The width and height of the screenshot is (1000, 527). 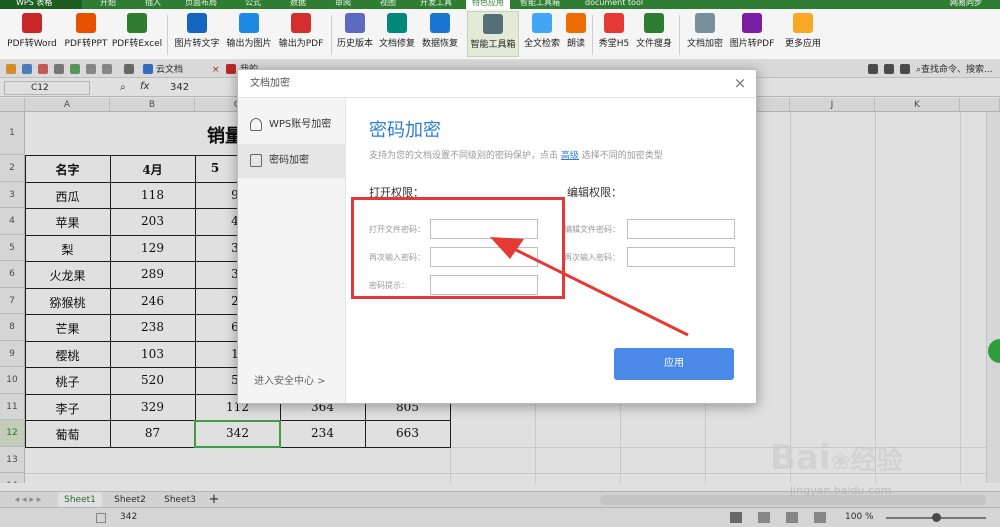 What do you see at coordinates (542, 34) in the screenshot?
I see `fulltext-search-button: 全文检索` at bounding box center [542, 34].